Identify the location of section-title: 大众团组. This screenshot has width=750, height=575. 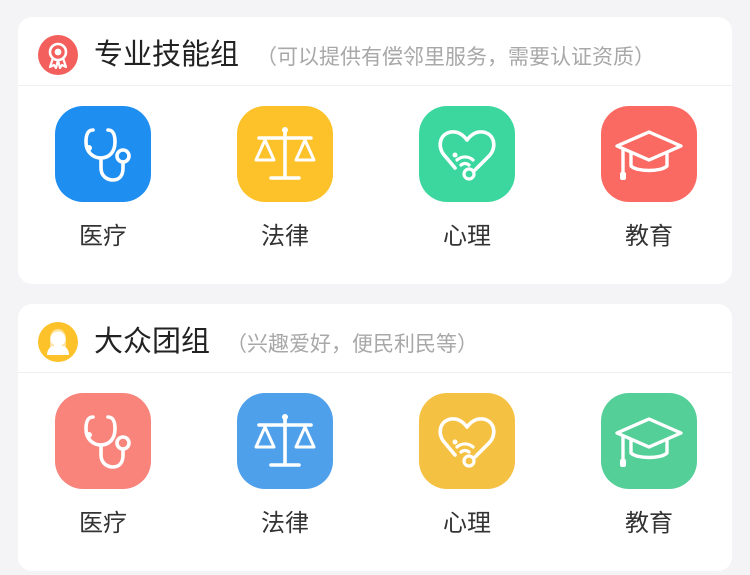
(152, 341).